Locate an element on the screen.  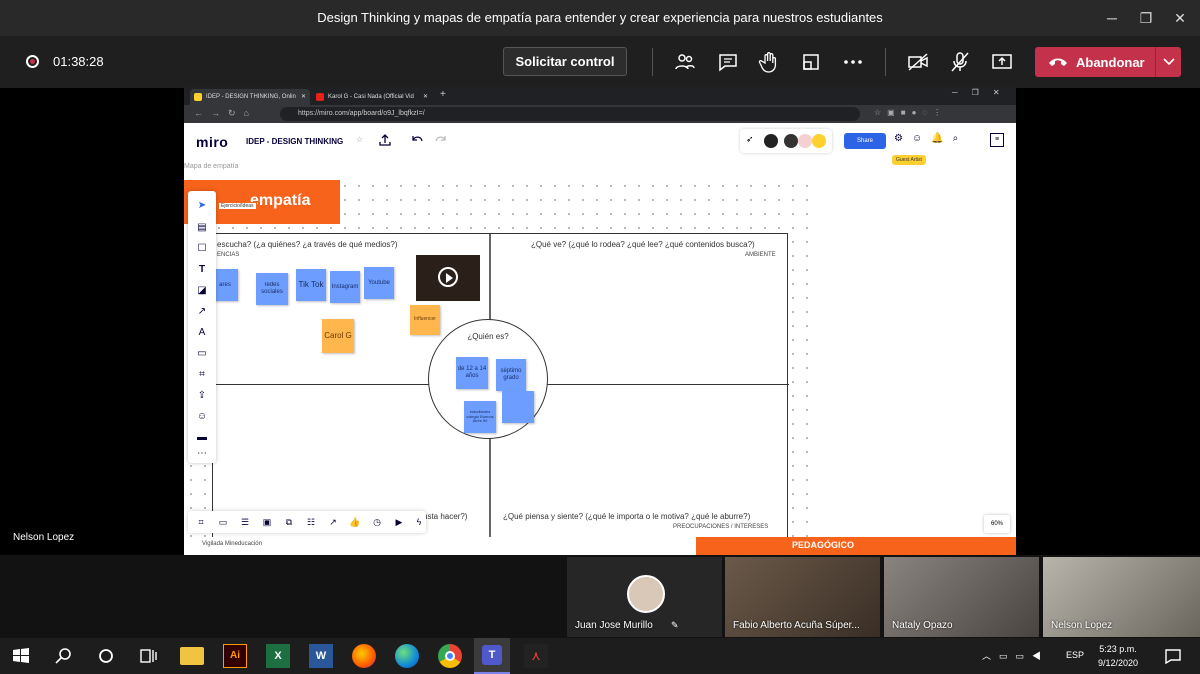
chrome-icon is located at coordinates (450, 656).